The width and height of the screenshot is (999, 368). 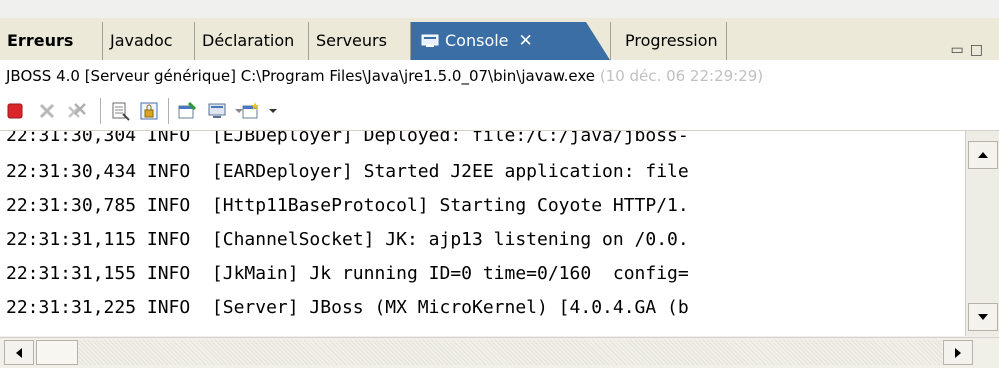 I want to click on tab-label: Serveurs, so click(x=351, y=40).